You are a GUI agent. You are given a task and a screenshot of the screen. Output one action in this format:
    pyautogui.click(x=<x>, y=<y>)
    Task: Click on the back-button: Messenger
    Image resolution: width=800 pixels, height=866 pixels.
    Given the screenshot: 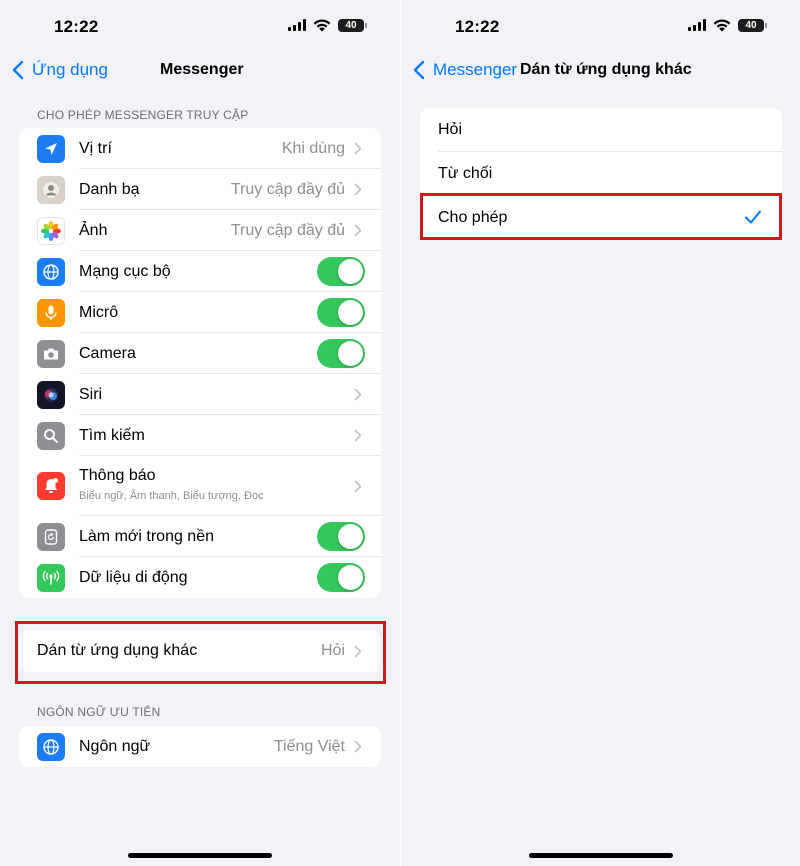 What is the action you would take?
    pyautogui.click(x=465, y=70)
    